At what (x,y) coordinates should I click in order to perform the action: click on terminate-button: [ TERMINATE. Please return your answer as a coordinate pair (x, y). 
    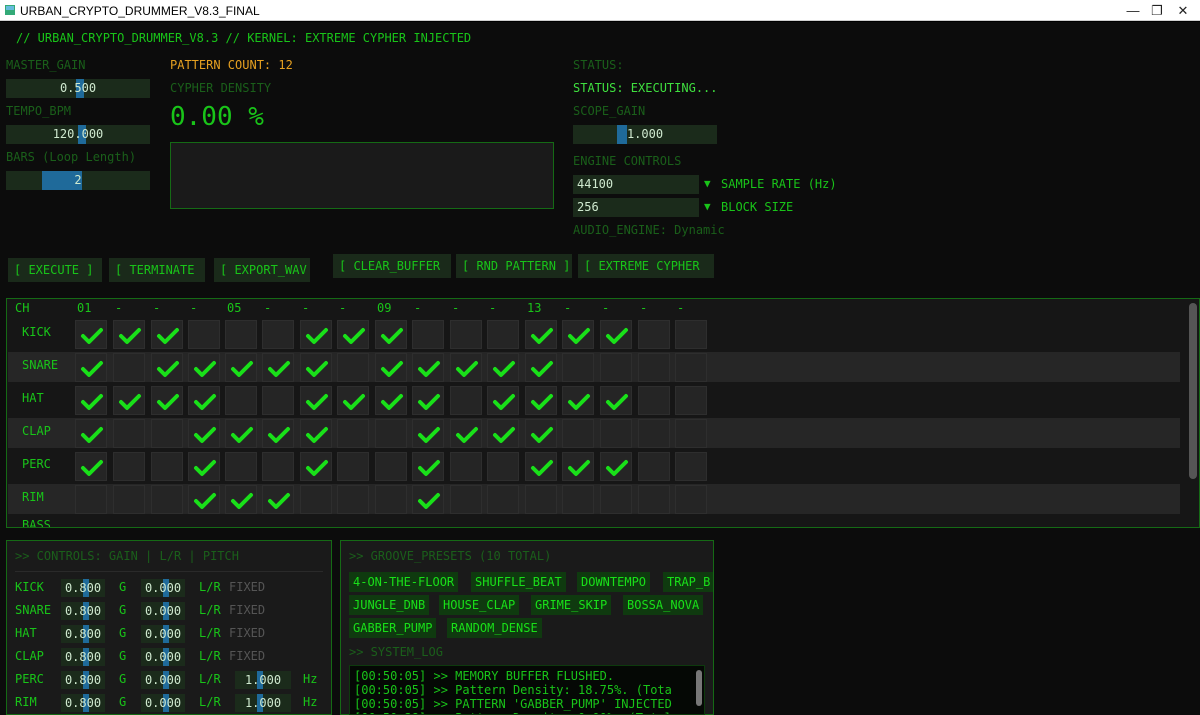
    Looking at the image, I should click on (157, 270).